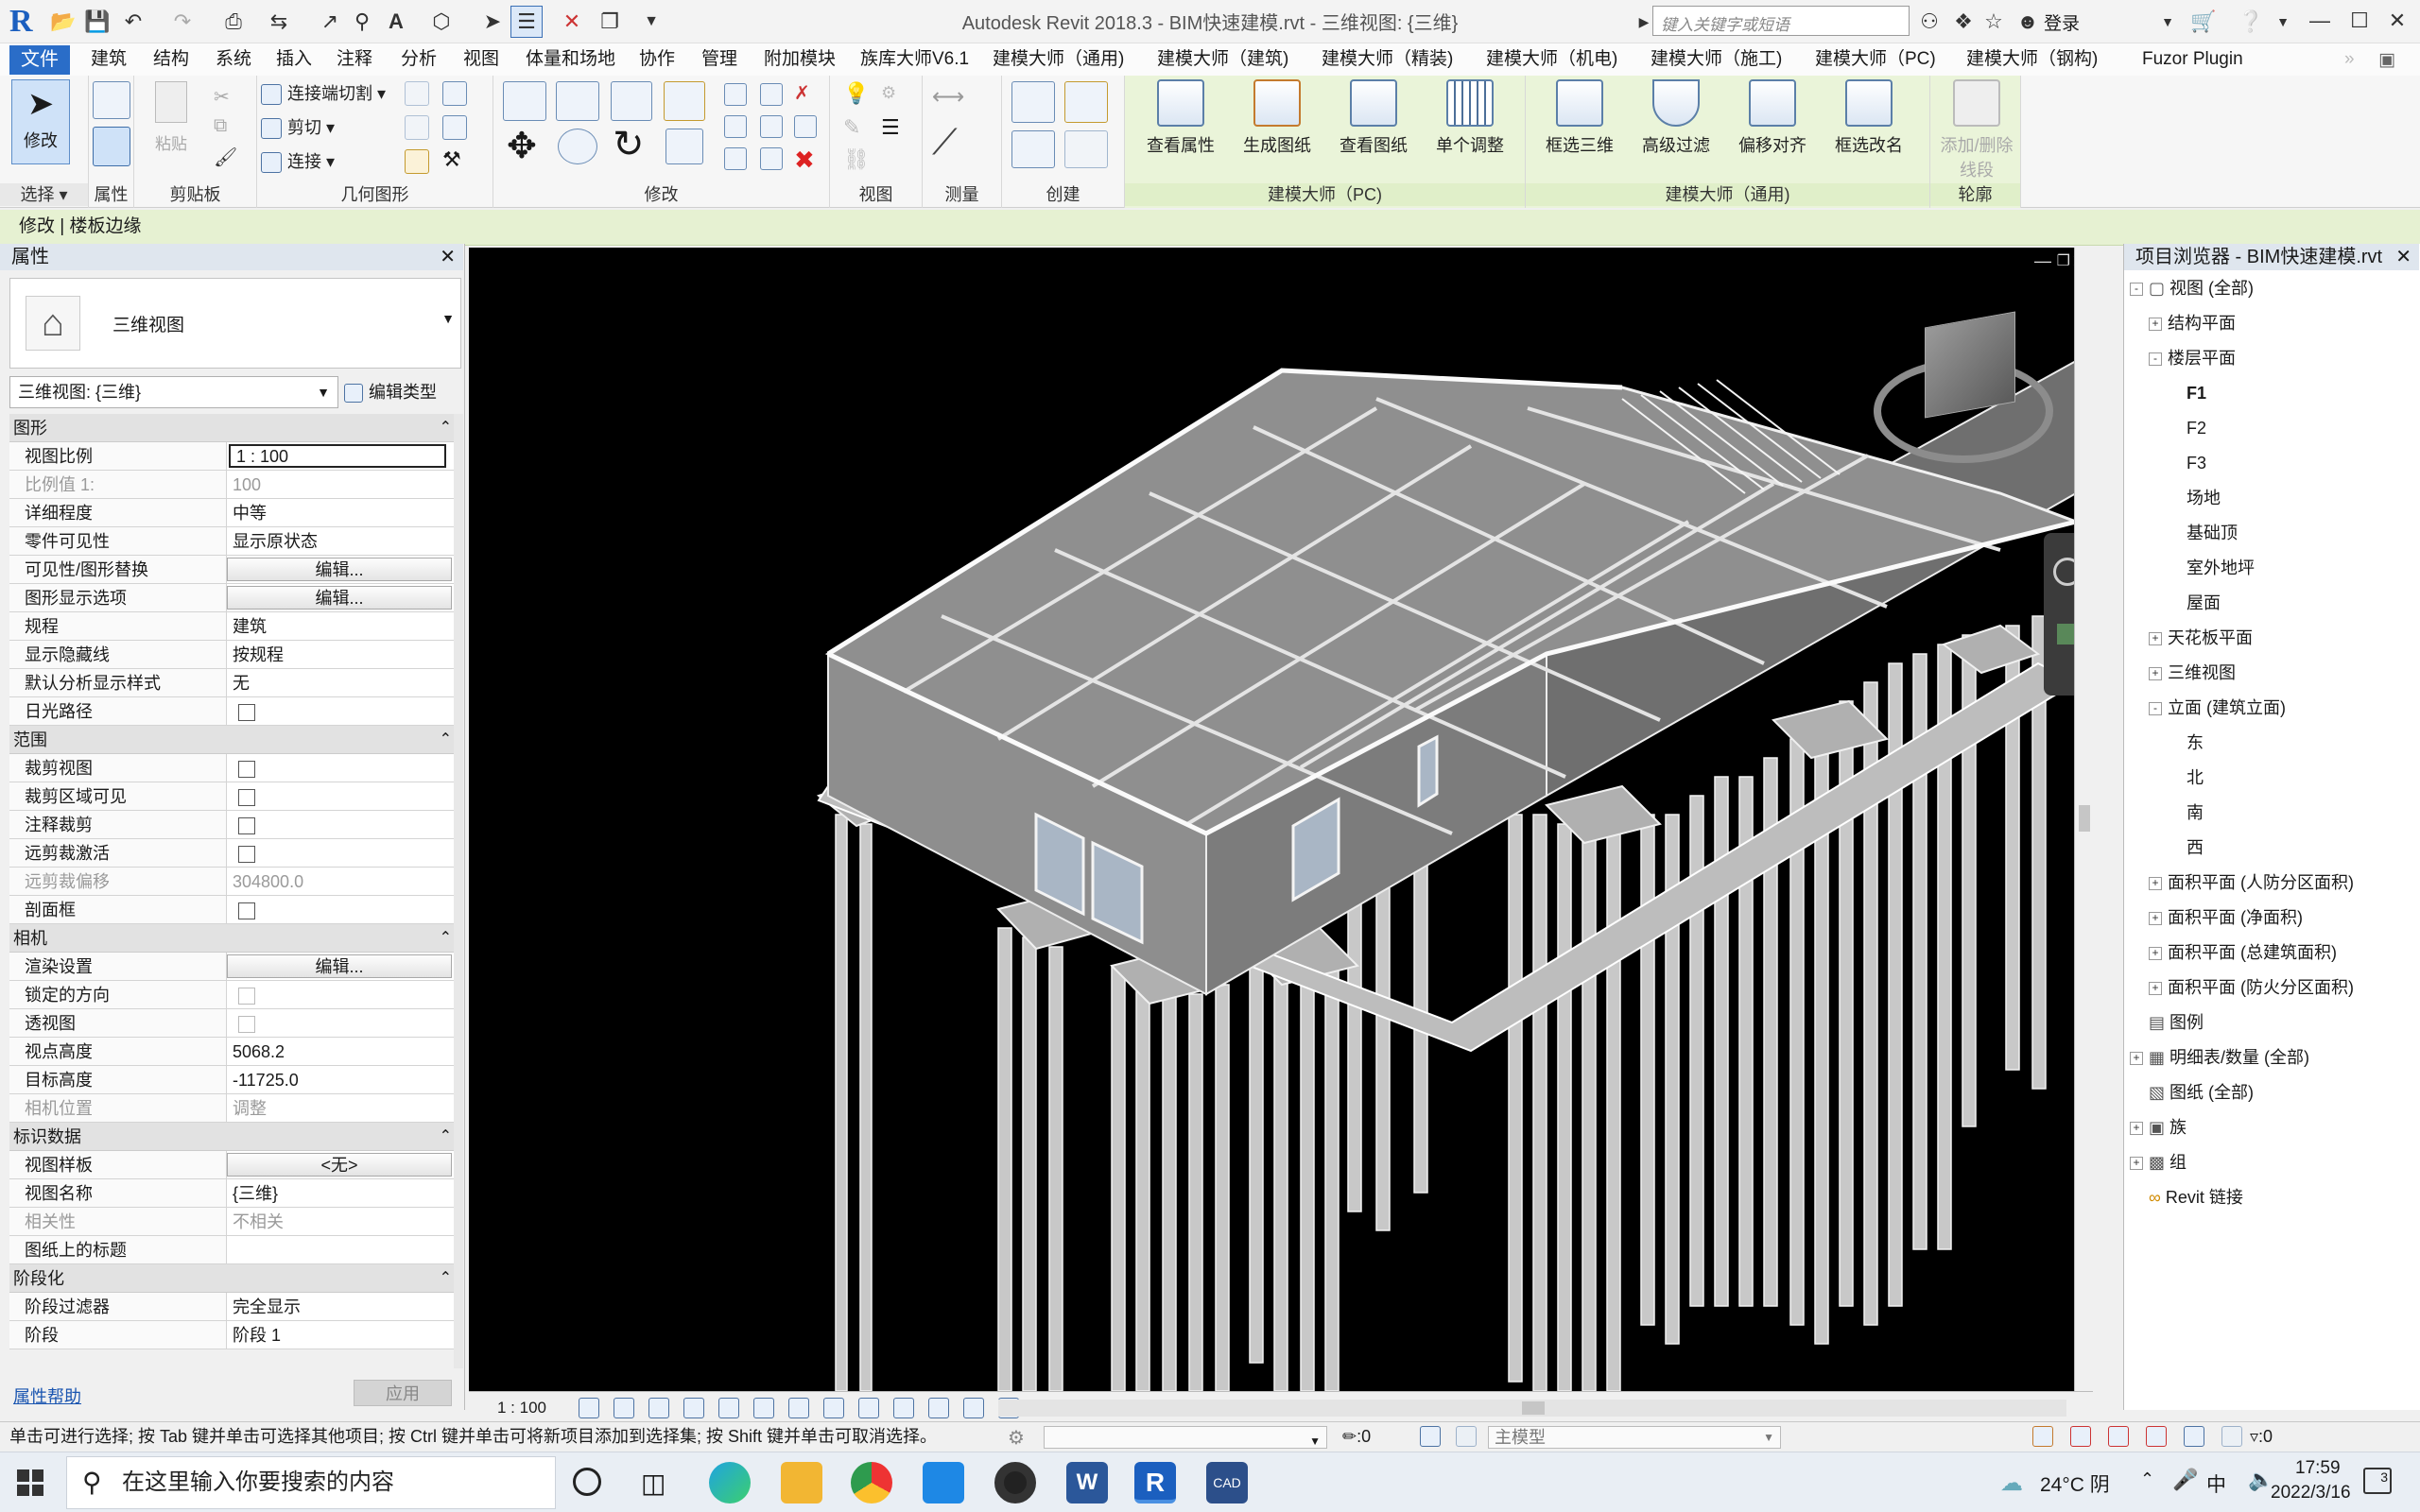 This screenshot has width=2420, height=1512. Describe the element at coordinates (1466, 1436) in the screenshot. I see `design-option-icon` at that location.